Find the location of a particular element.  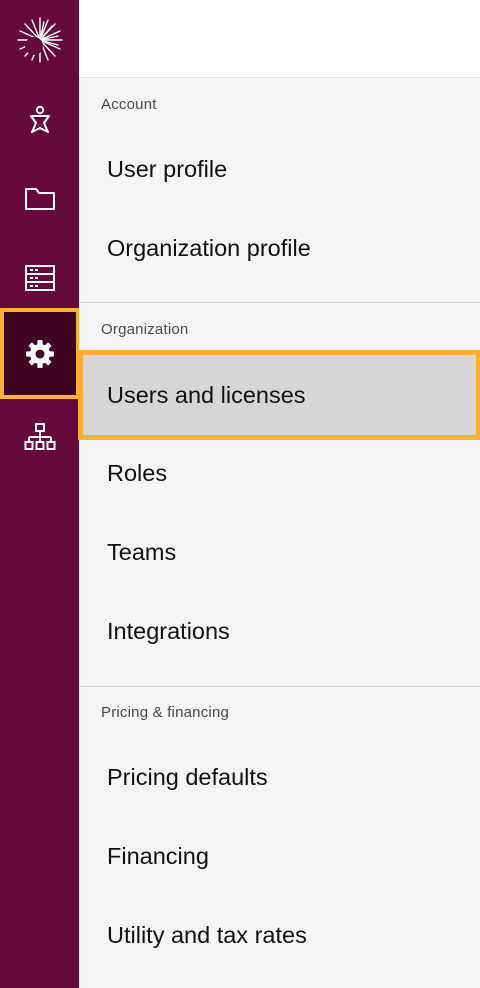

section-heading-account: Account is located at coordinates (129, 104).